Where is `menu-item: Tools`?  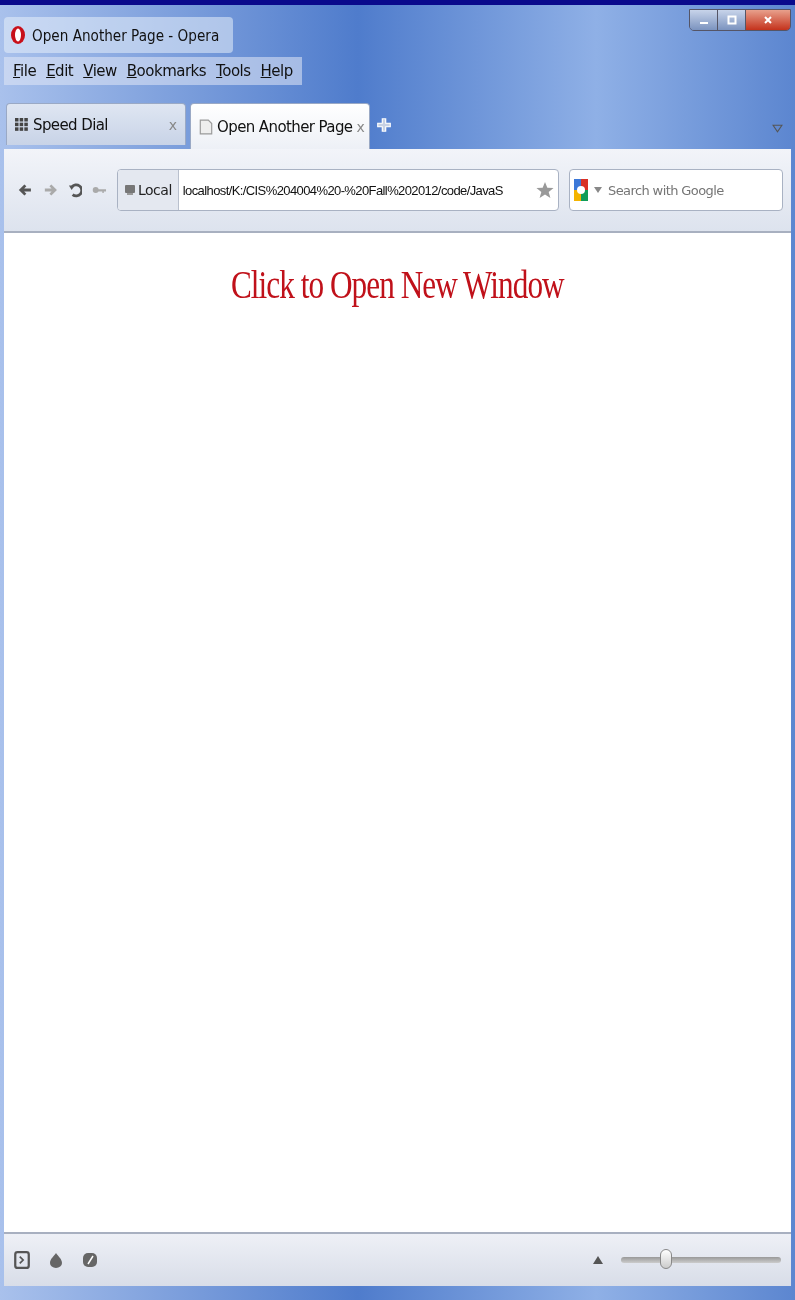
menu-item: Tools is located at coordinates (233, 71).